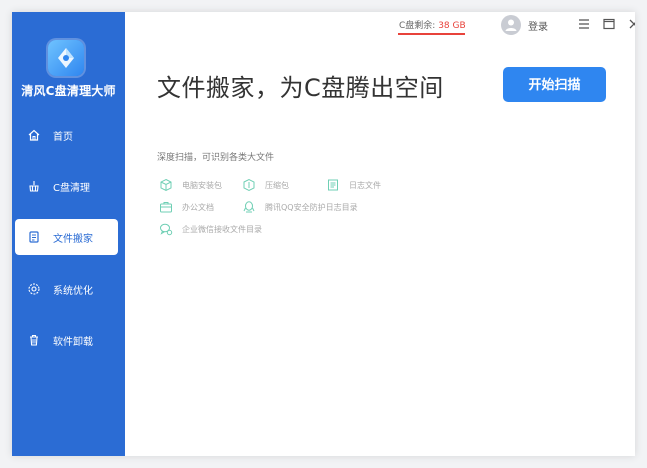  What do you see at coordinates (73, 239) in the screenshot?
I see `sidebar-item-label: 文件搬家` at bounding box center [73, 239].